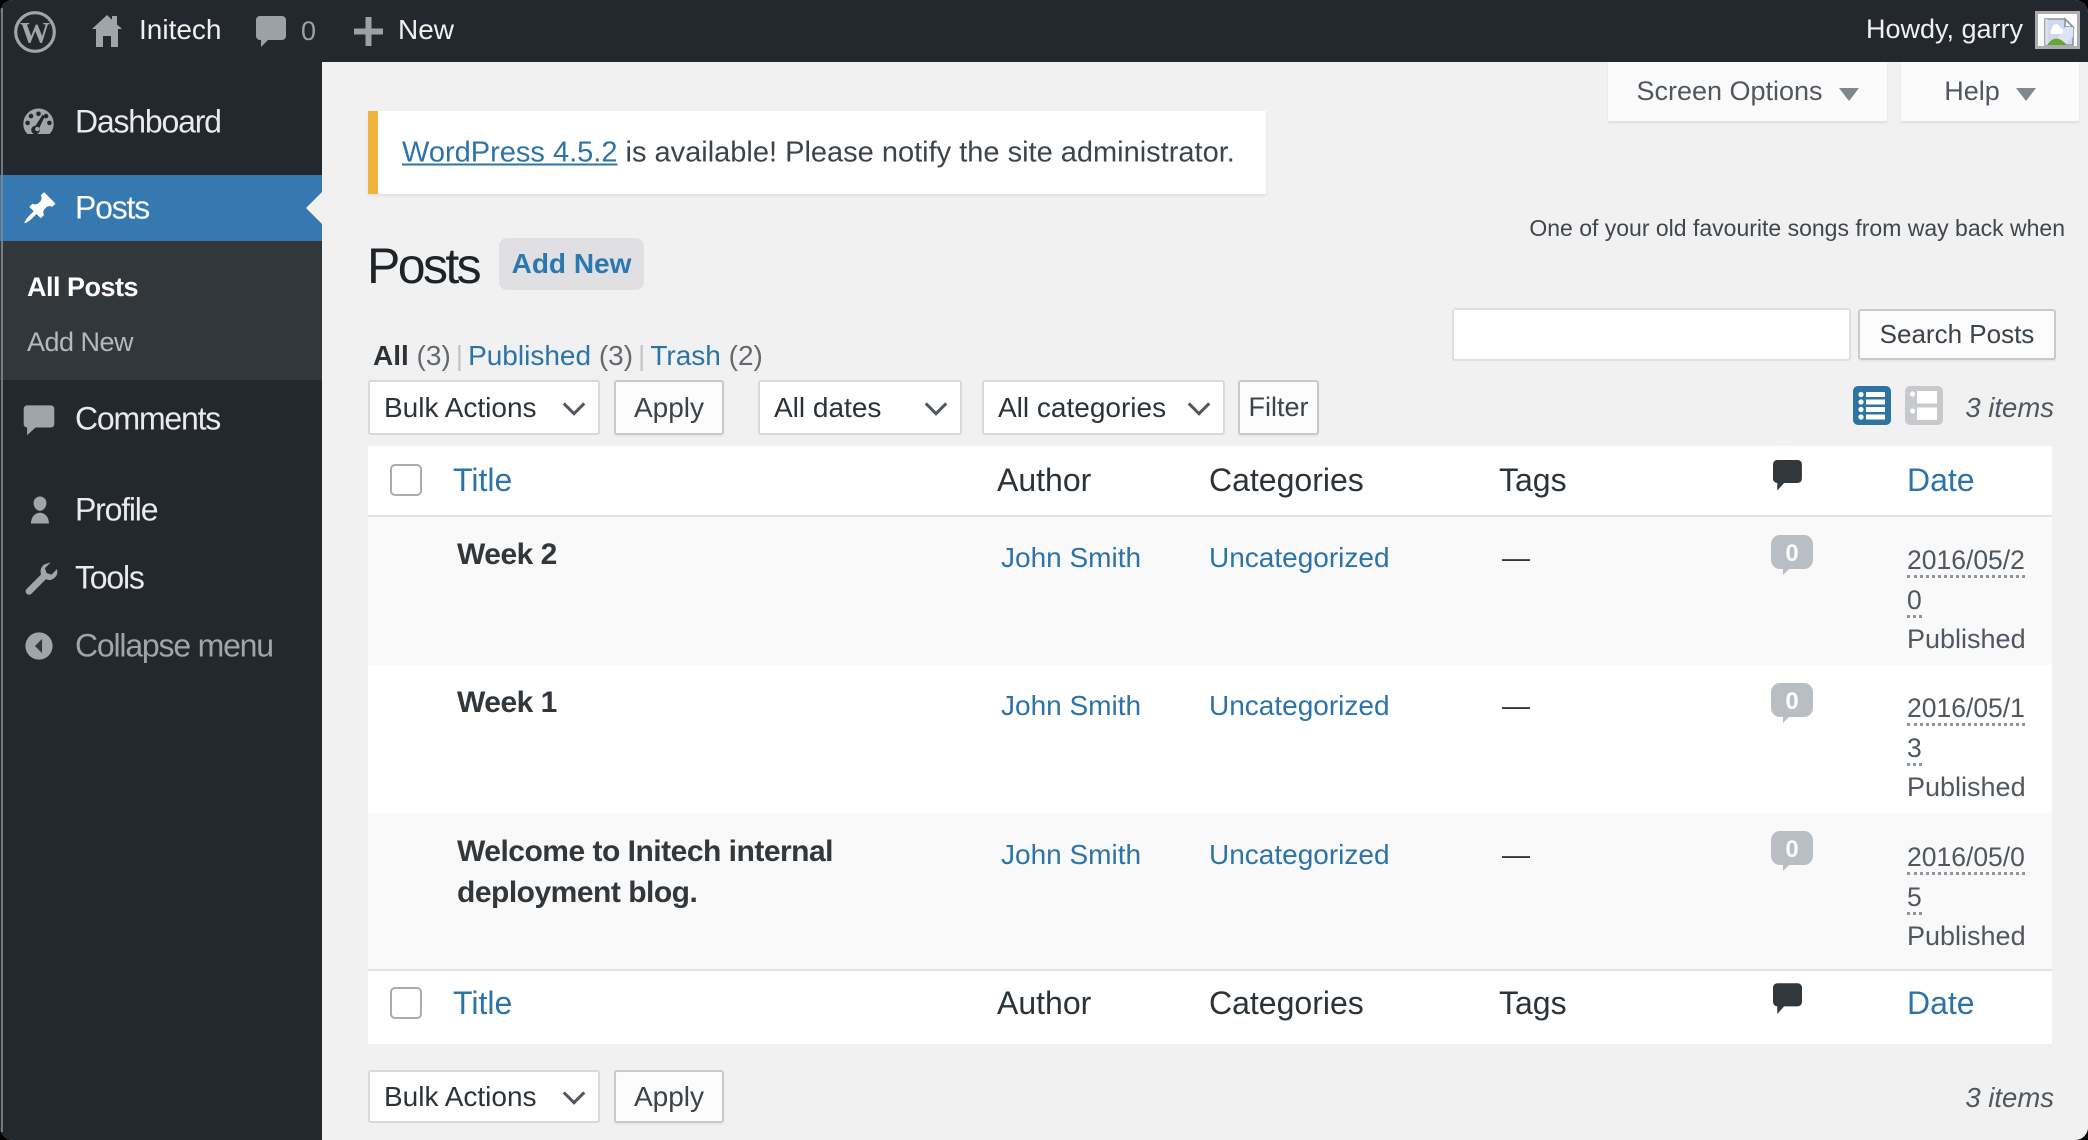 The width and height of the screenshot is (2088, 1140). What do you see at coordinates (35, 33) in the screenshot?
I see `svg-text: W` at bounding box center [35, 33].